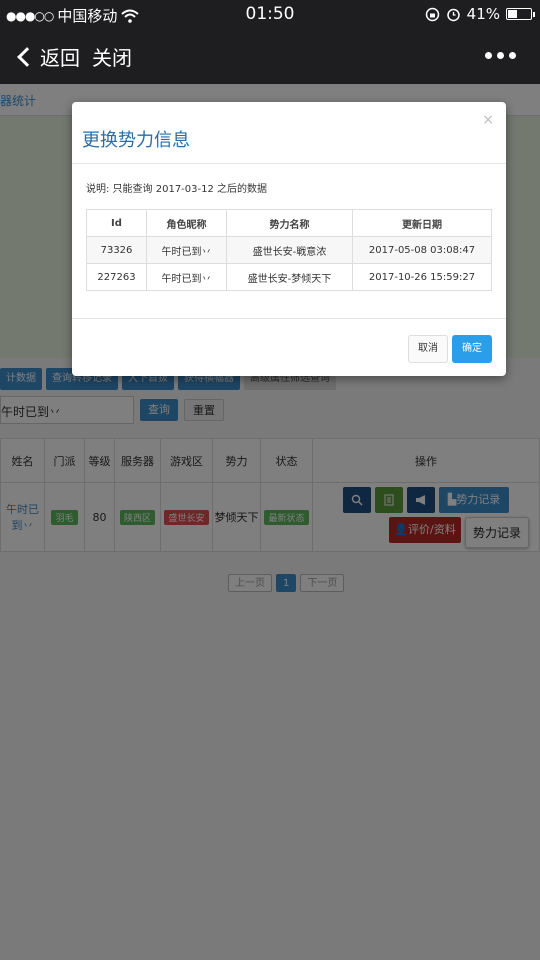 The height and width of the screenshot is (960, 540). Describe the element at coordinates (270, 14) in the screenshot. I see `status-bar: ●●●○○ 中国移动 01:50 41%` at that location.